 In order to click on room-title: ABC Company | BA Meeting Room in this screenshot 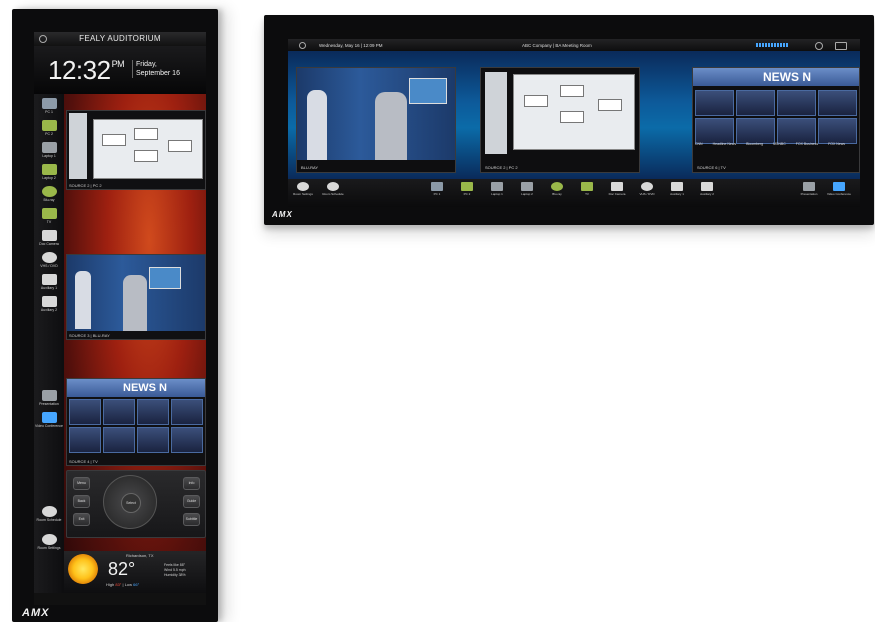, I will do `click(557, 45)`.